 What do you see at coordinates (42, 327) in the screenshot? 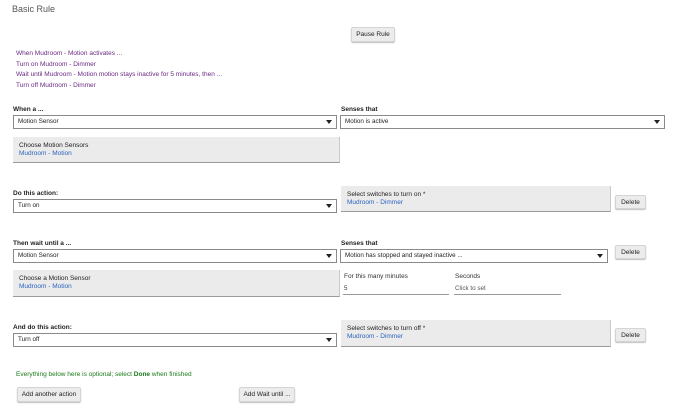
I see `action2-label: And do this action:` at bounding box center [42, 327].